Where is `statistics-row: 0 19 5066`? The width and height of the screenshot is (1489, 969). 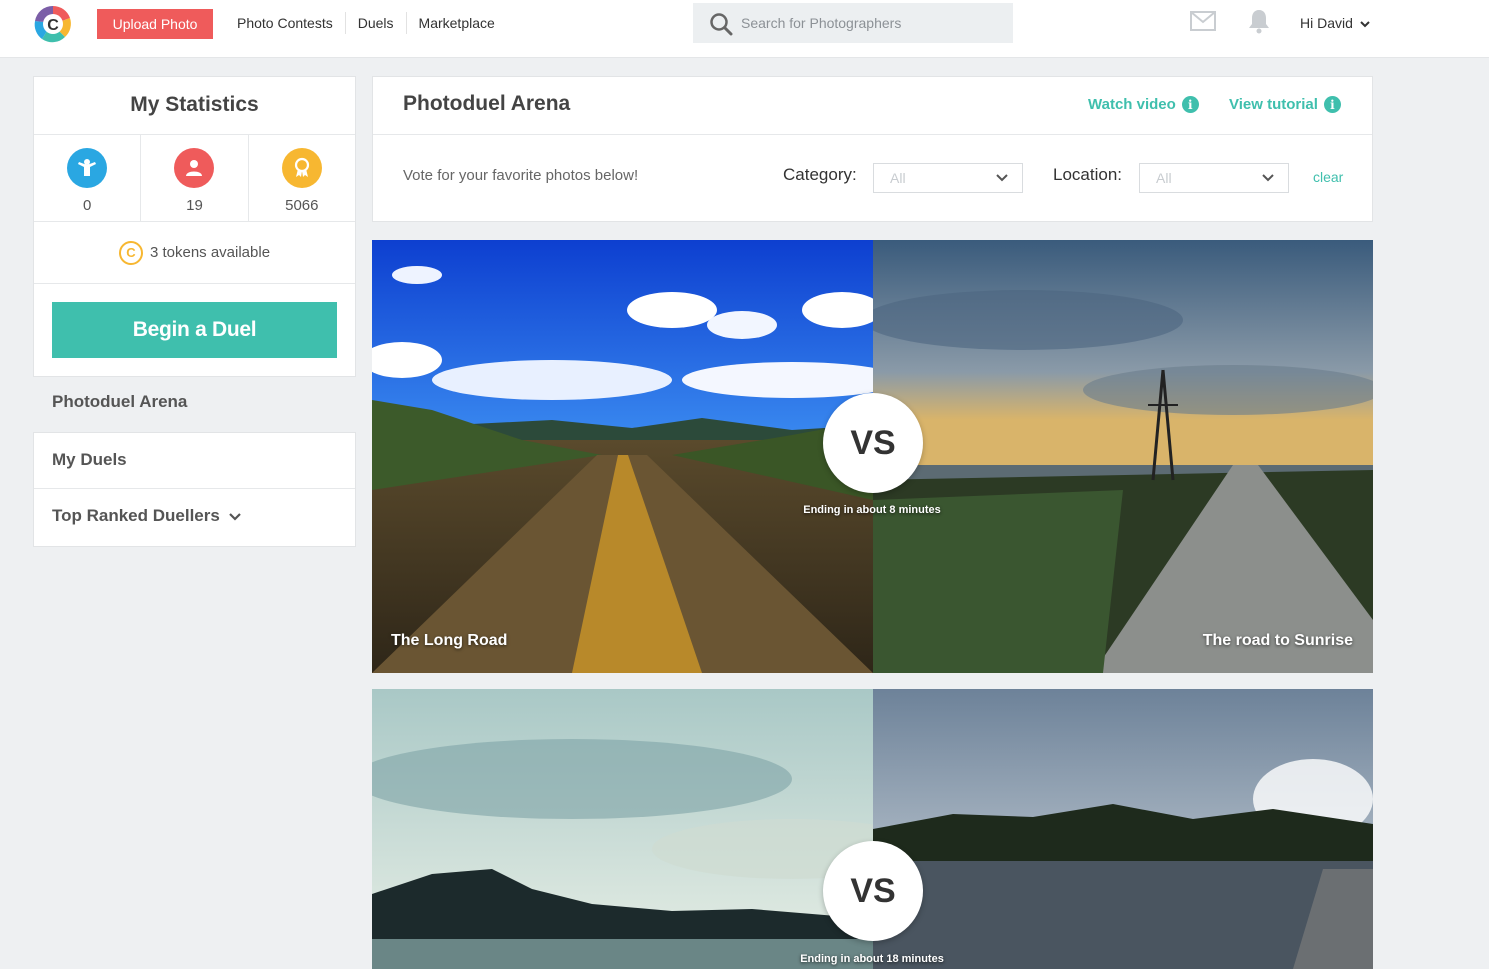
statistics-row: 0 19 5066 is located at coordinates (194, 178).